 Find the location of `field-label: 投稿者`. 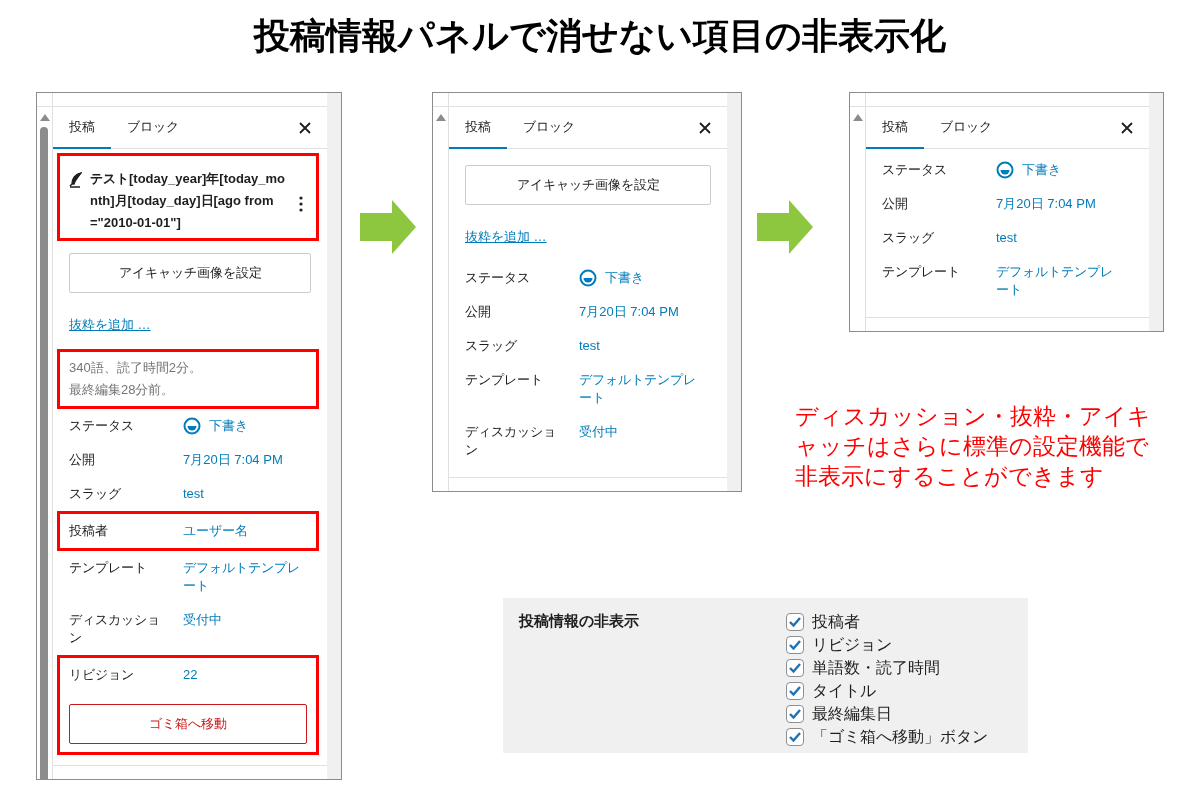

field-label: 投稿者 is located at coordinates (89, 530).